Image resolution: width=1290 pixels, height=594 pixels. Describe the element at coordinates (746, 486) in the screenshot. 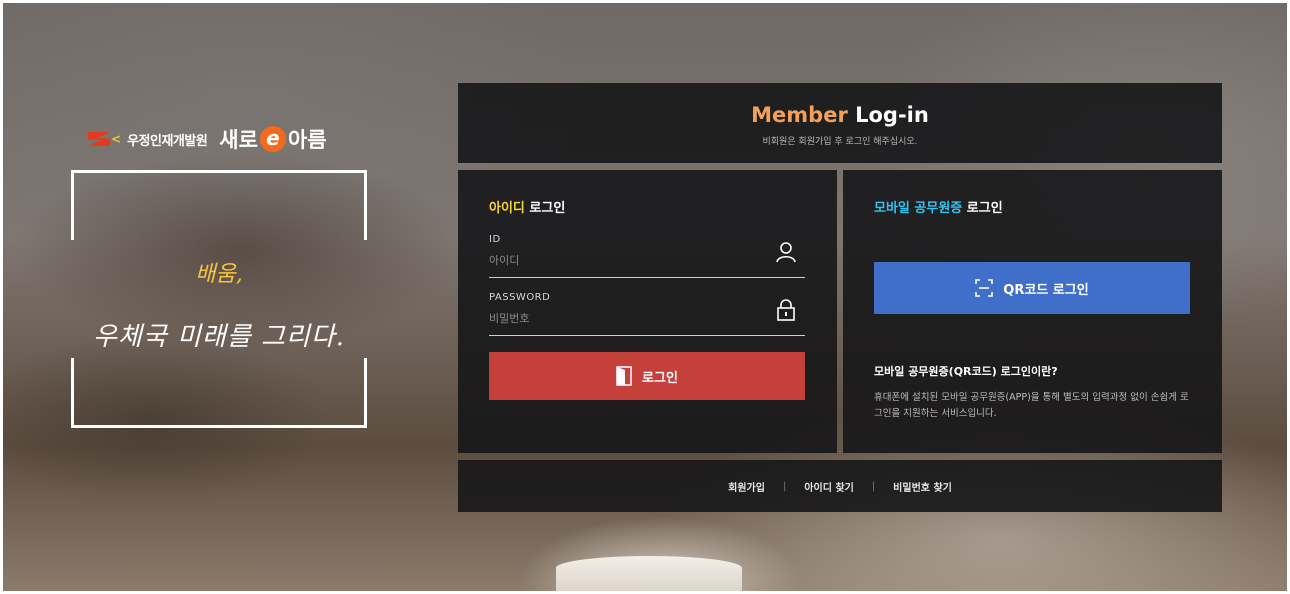

I see `signup-link: 회원가입` at that location.